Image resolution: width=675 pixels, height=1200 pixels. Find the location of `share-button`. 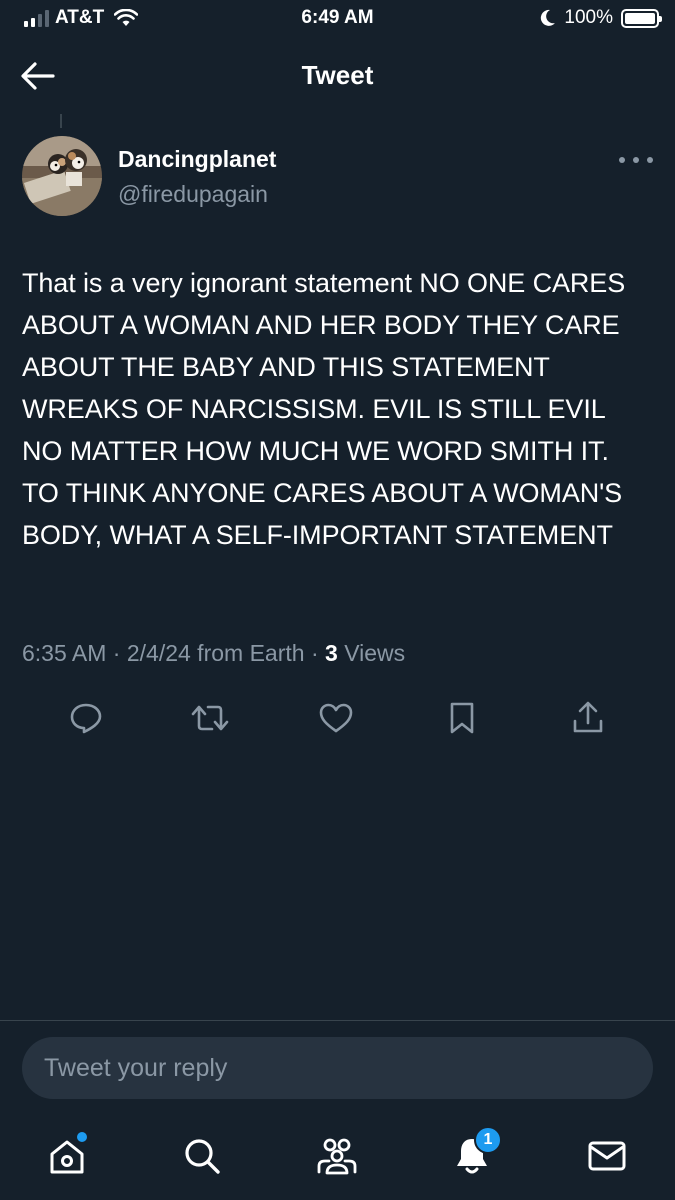

share-button is located at coordinates (588, 718).